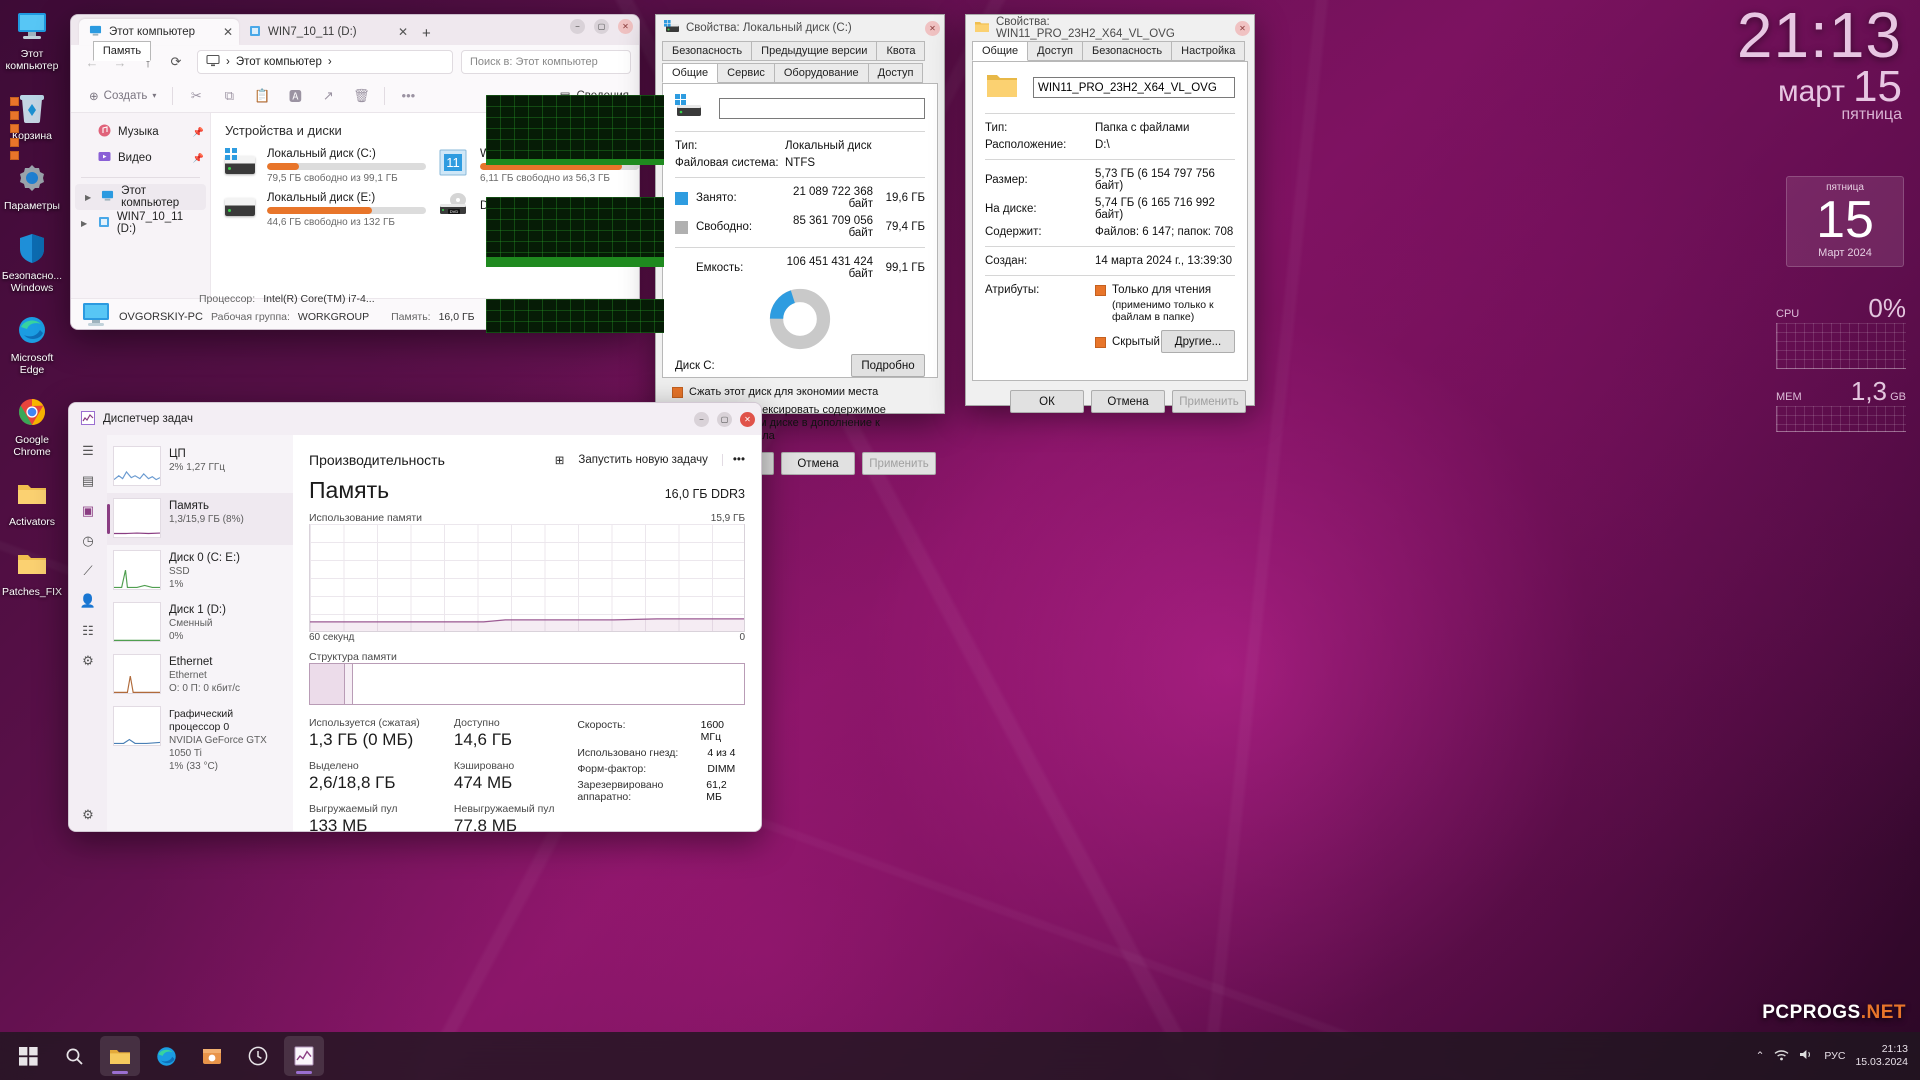  What do you see at coordinates (32, 570) in the screenshot?
I see `desktop-icon-patches-fix: Patches_FIX` at bounding box center [32, 570].